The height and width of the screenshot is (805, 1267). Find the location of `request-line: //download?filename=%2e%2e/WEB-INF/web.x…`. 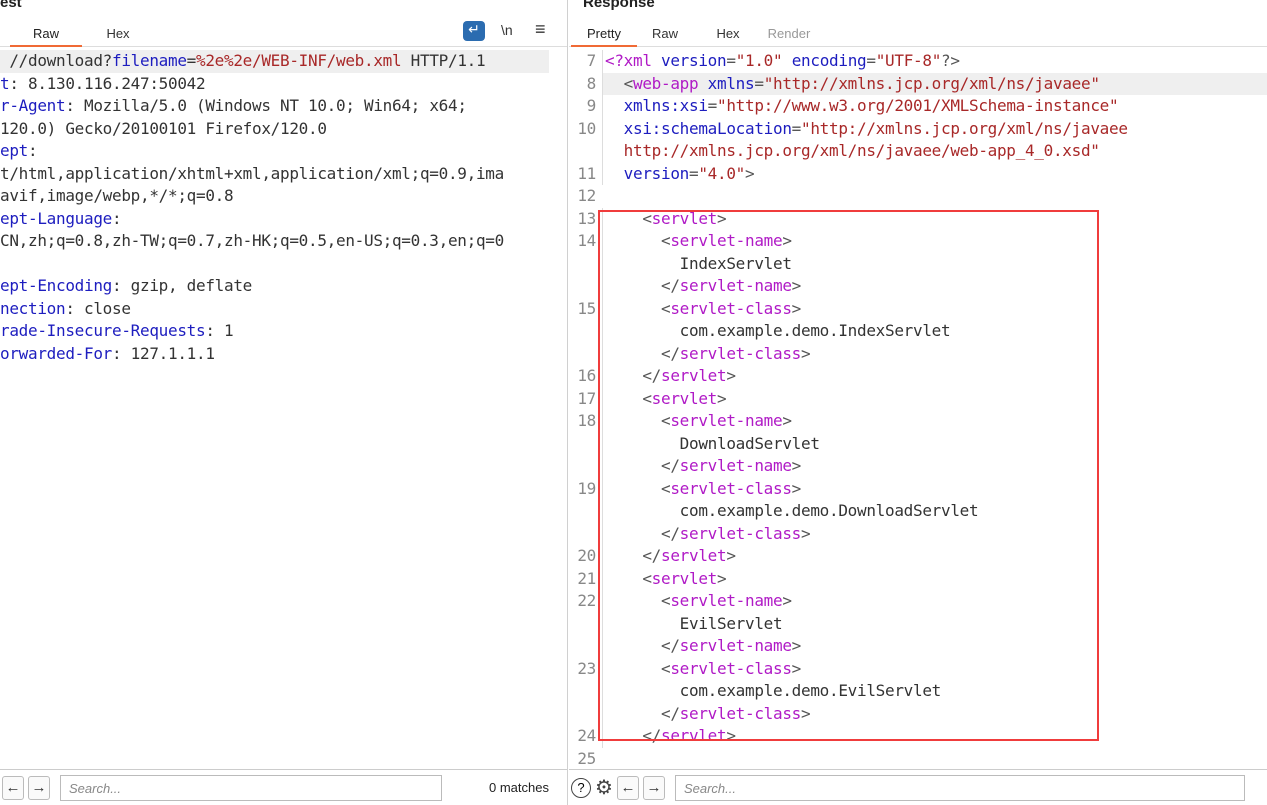

request-line: //download?filename=%2e%2e/WEB-INF/web.x… is located at coordinates (274, 61).